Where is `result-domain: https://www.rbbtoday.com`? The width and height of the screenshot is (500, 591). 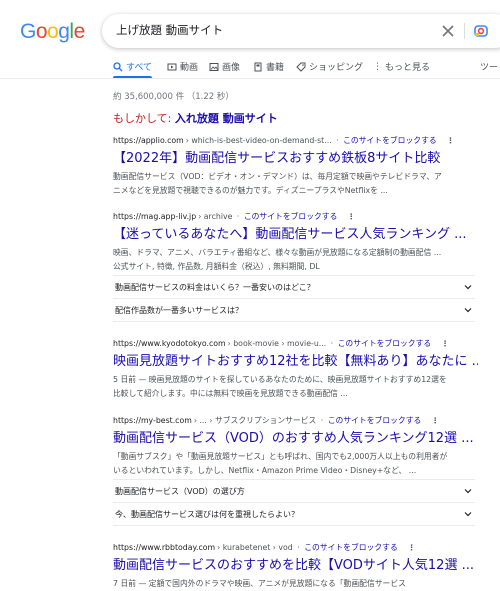
result-domain: https://www.rbbtoday.com is located at coordinates (164, 547).